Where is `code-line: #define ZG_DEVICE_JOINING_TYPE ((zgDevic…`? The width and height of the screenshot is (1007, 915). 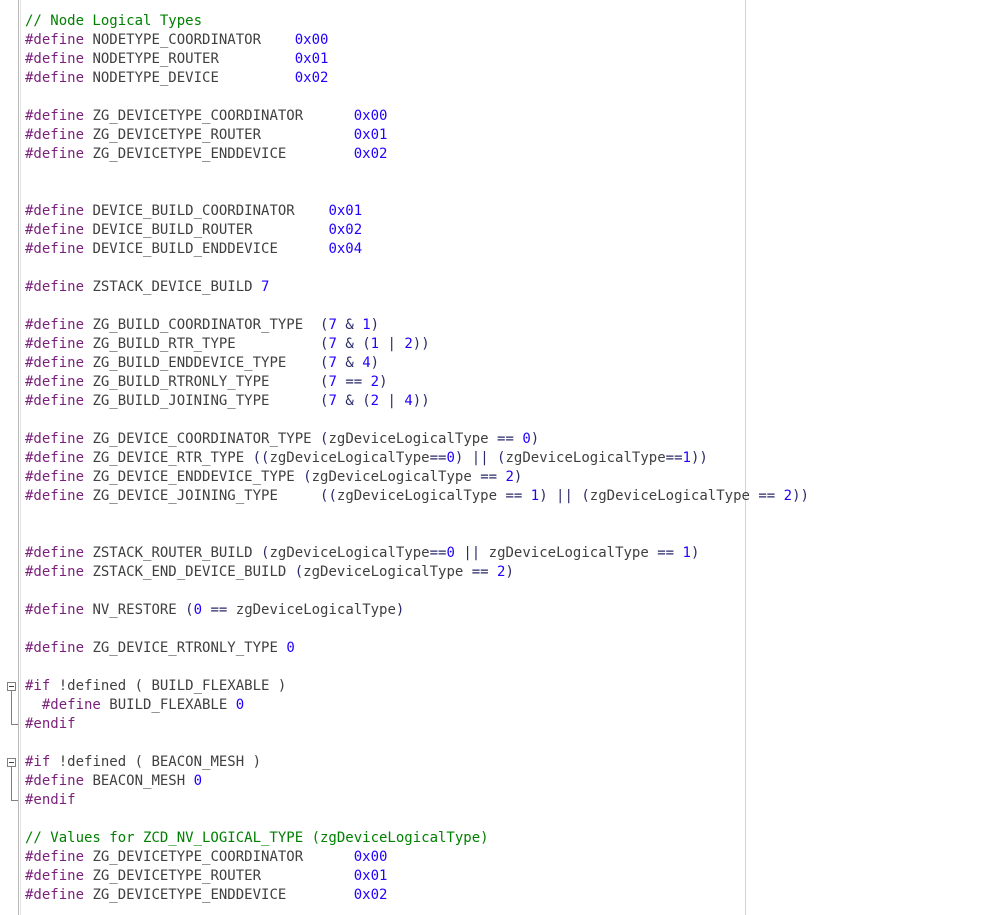
code-line: #define ZG_DEVICE_JOINING_TYPE ((zgDevic… is located at coordinates (512, 496).